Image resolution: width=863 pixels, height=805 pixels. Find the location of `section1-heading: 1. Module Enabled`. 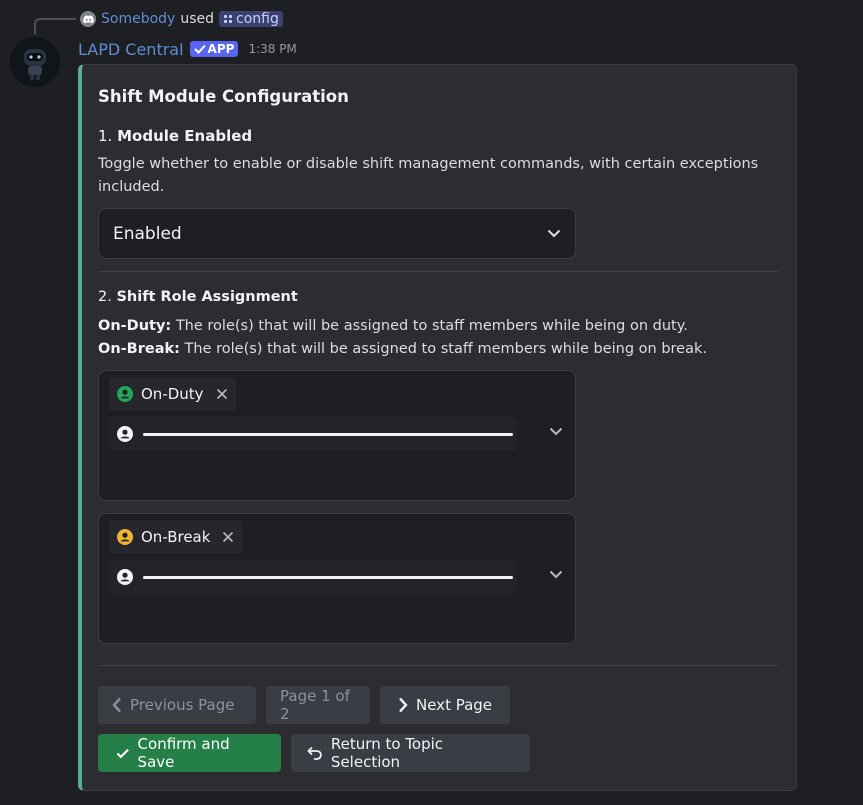

section1-heading: 1. Module Enabled is located at coordinates (175, 136).